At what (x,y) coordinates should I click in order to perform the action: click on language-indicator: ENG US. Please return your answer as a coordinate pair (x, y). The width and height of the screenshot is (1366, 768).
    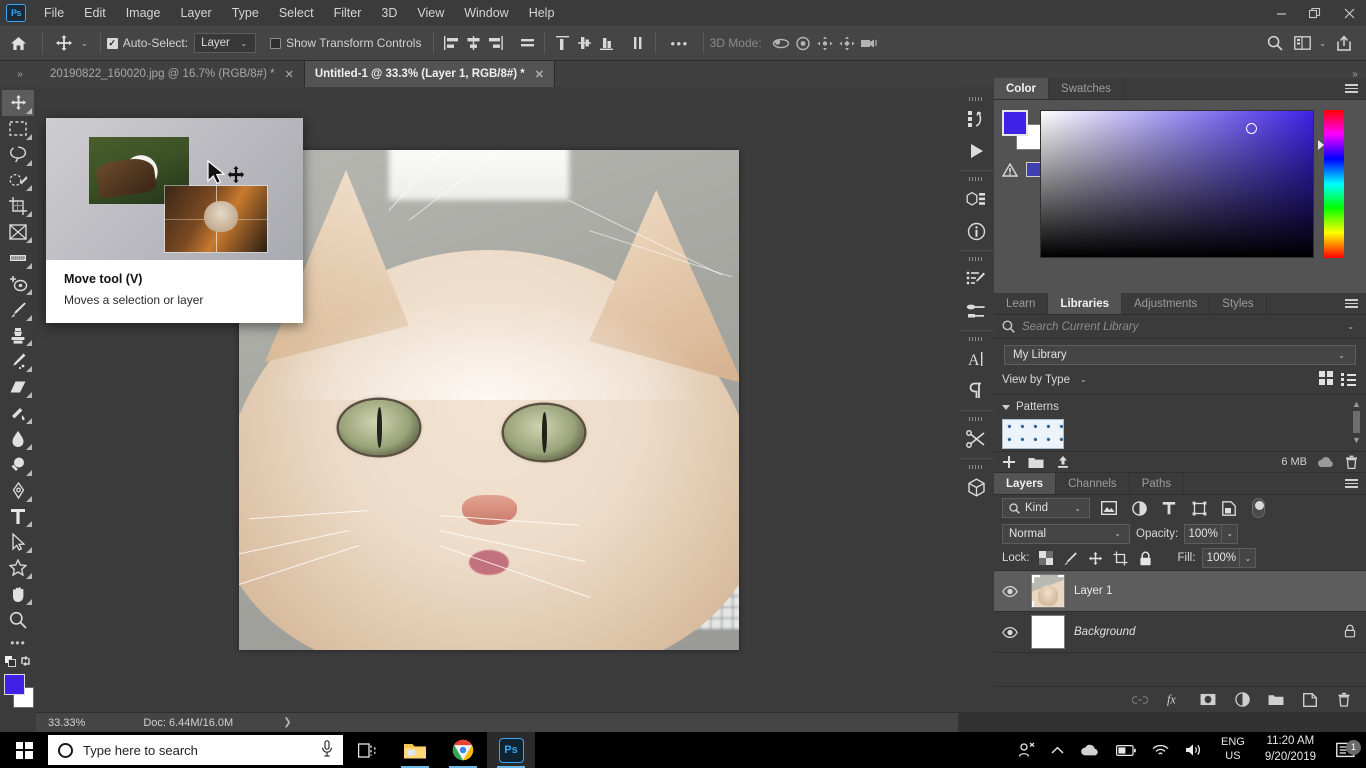
    Looking at the image, I should click on (1233, 750).